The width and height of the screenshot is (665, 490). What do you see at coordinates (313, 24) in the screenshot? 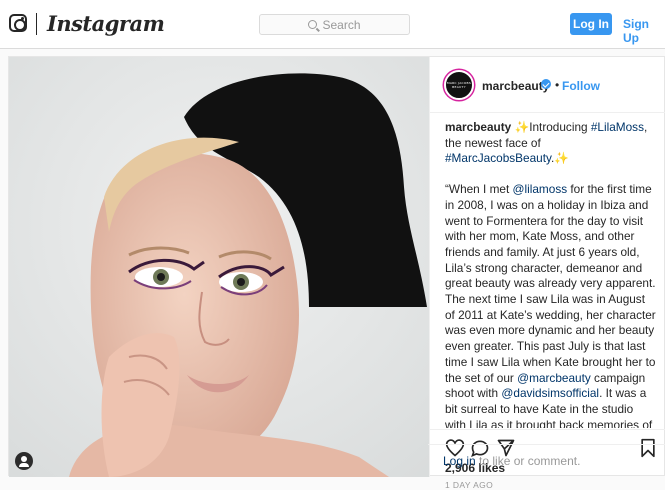
I see `search-icon` at bounding box center [313, 24].